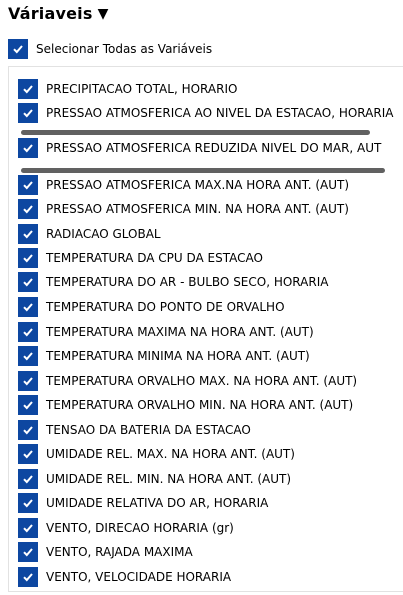  I want to click on variable-item: UMIDADE REL. MIN. NA HORA ANT. (AUT), so click(154, 479).